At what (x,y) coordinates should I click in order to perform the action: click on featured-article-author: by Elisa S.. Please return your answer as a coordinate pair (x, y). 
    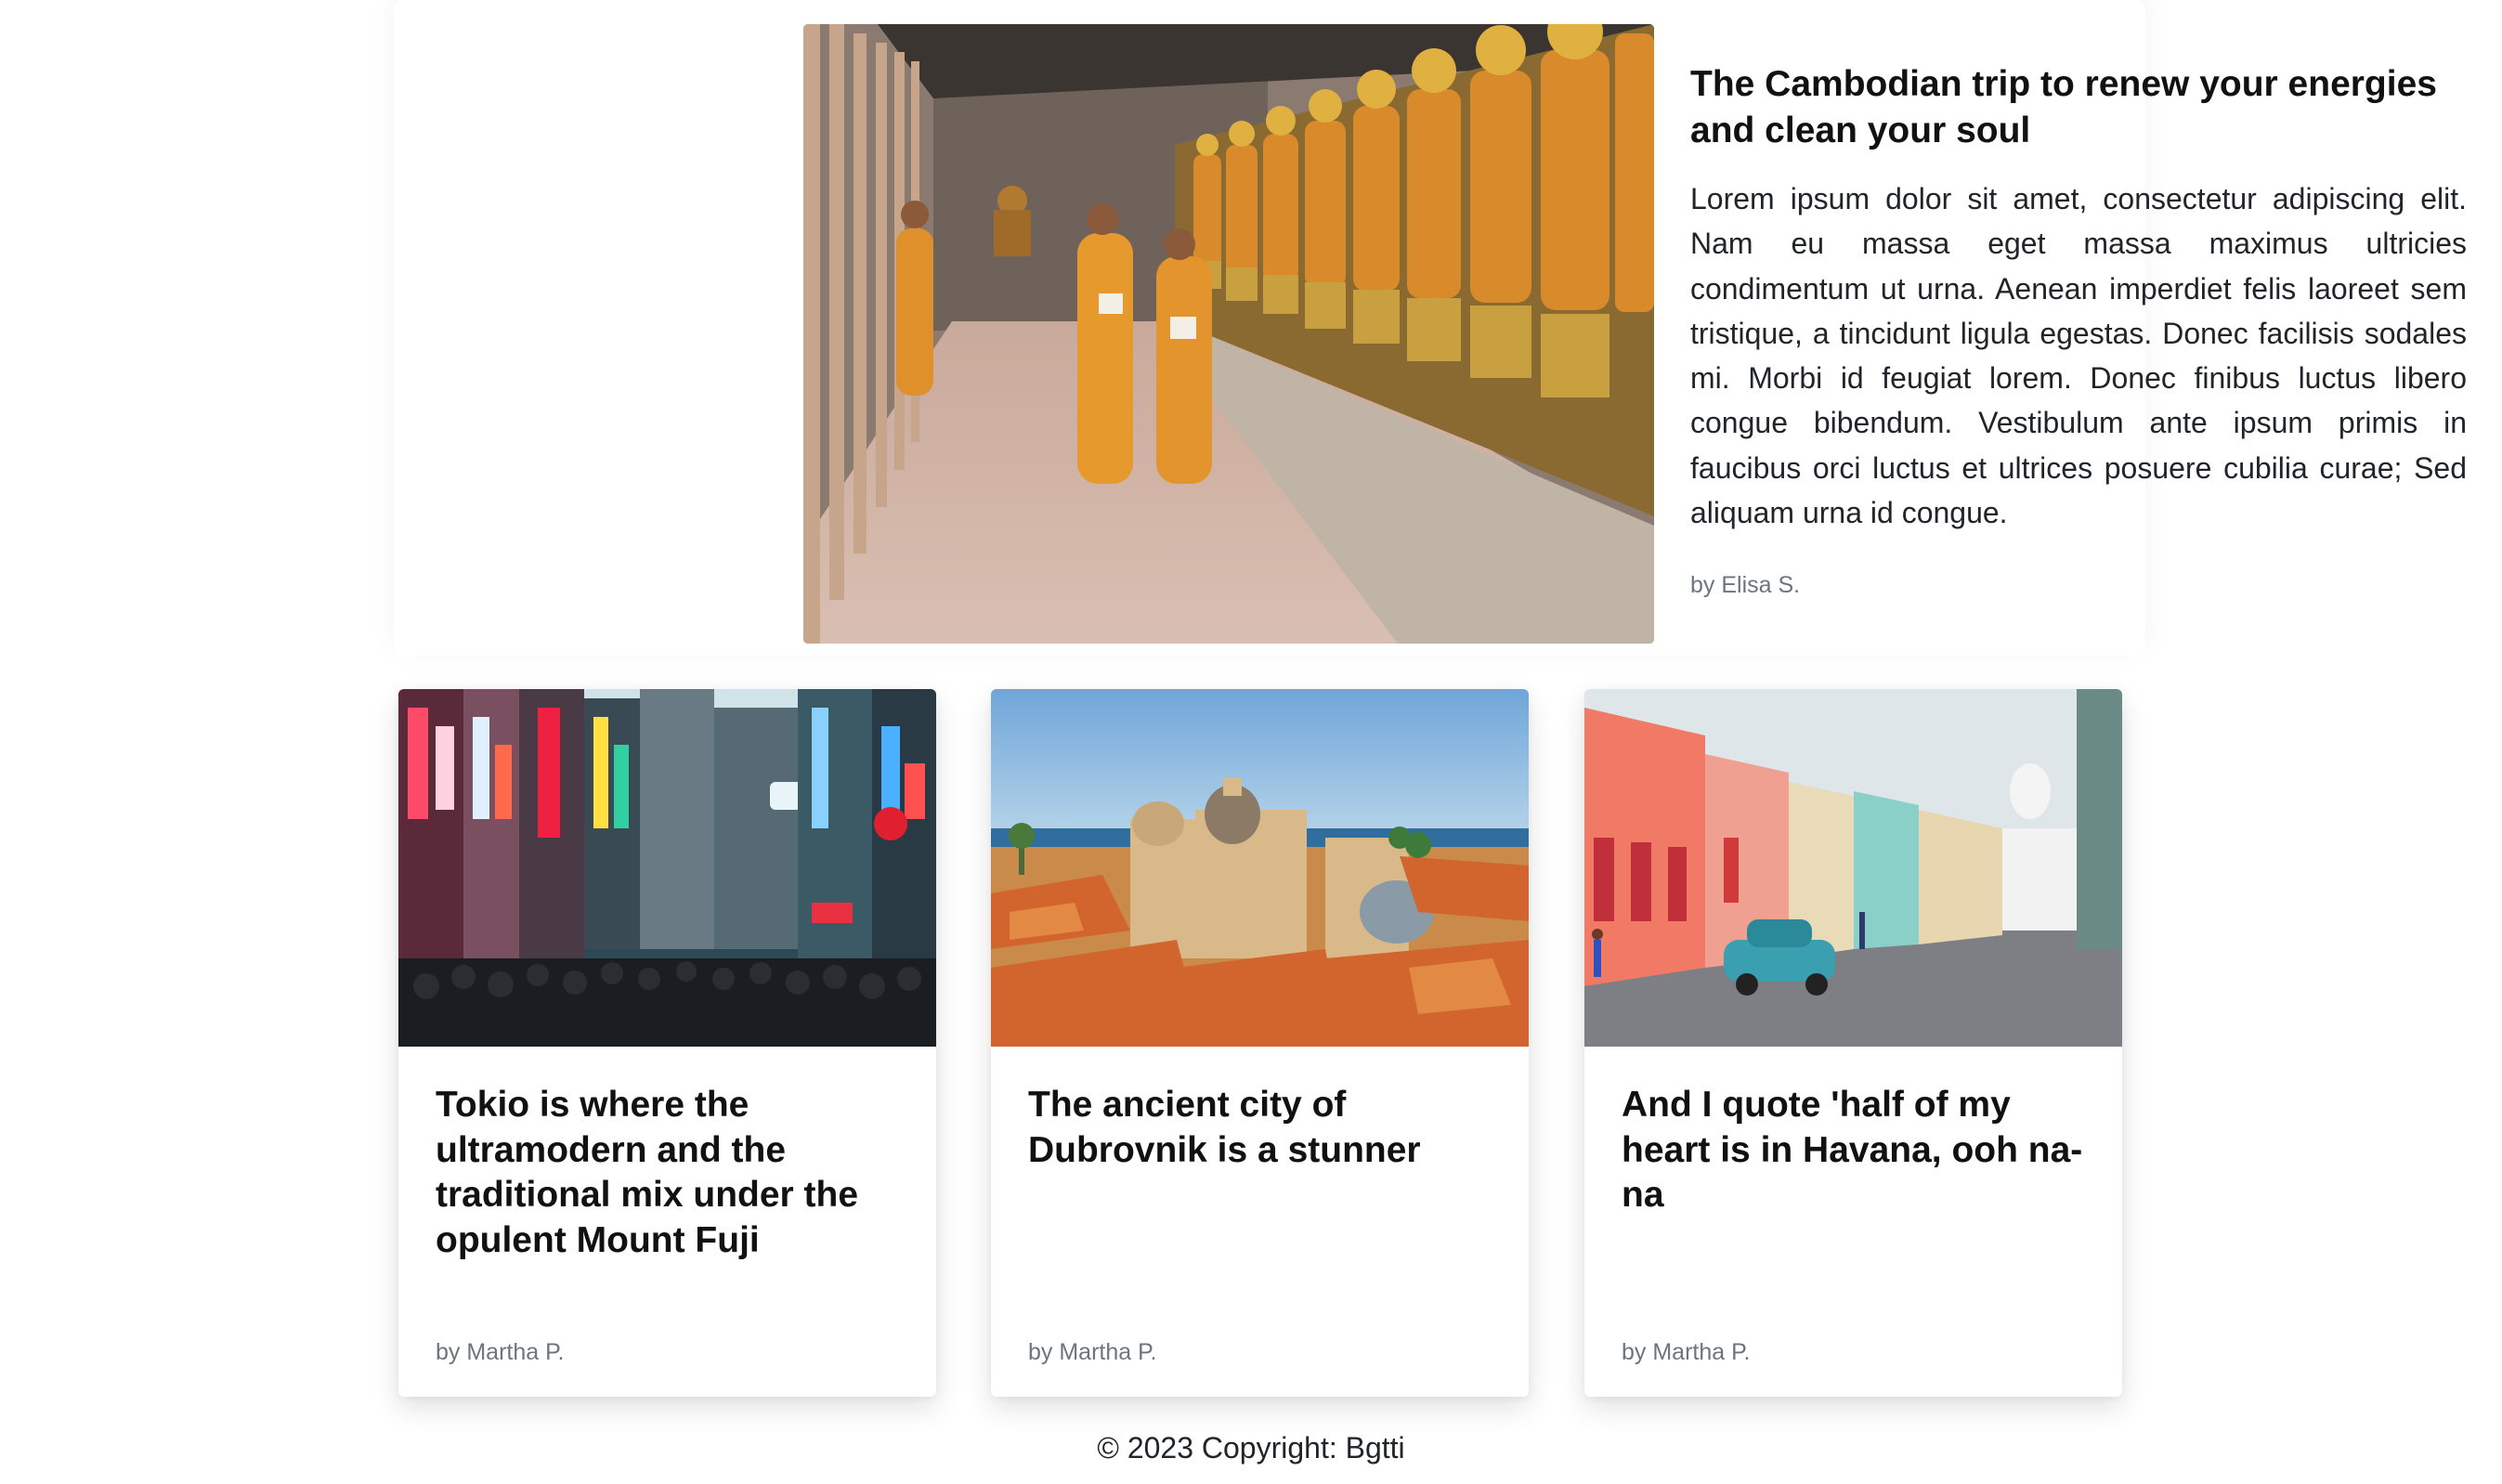
    Looking at the image, I should click on (1745, 585).